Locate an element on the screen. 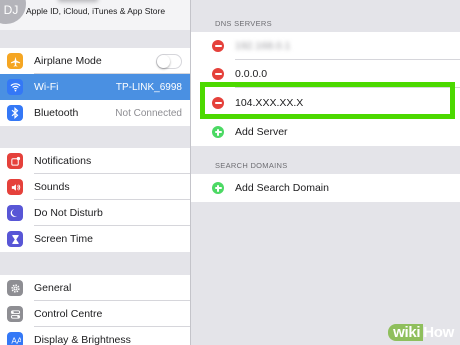  sidebar-item-label: General is located at coordinates (53, 288).